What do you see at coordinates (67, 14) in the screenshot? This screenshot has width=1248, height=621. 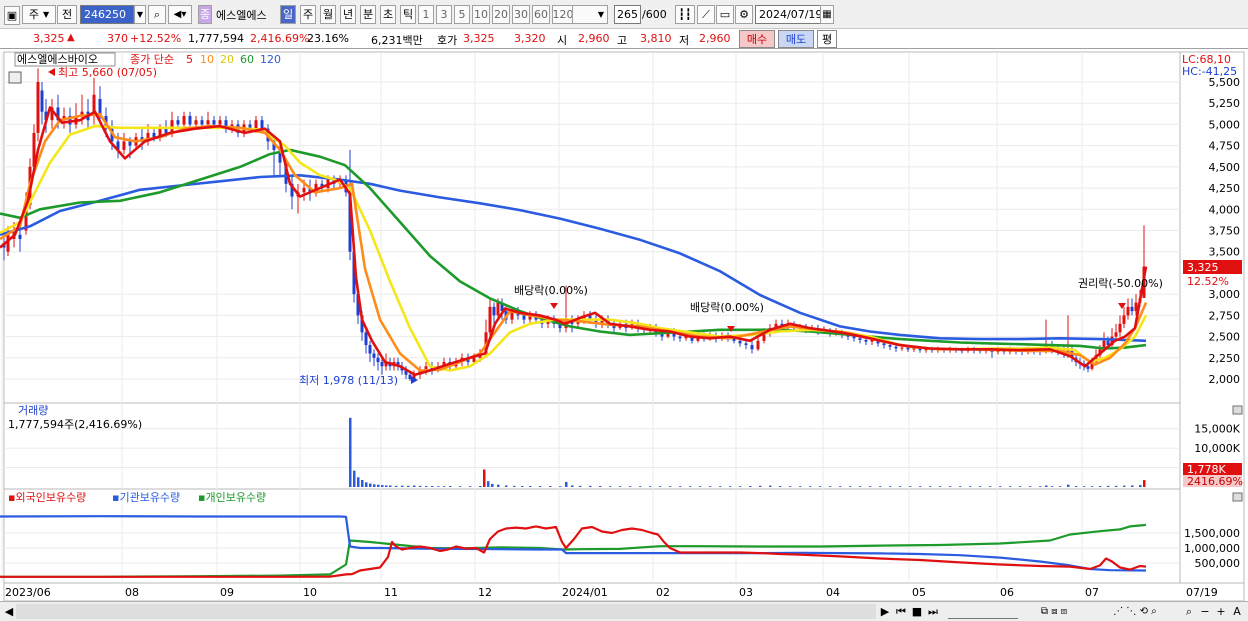 I see `prev-select: 전` at bounding box center [67, 14].